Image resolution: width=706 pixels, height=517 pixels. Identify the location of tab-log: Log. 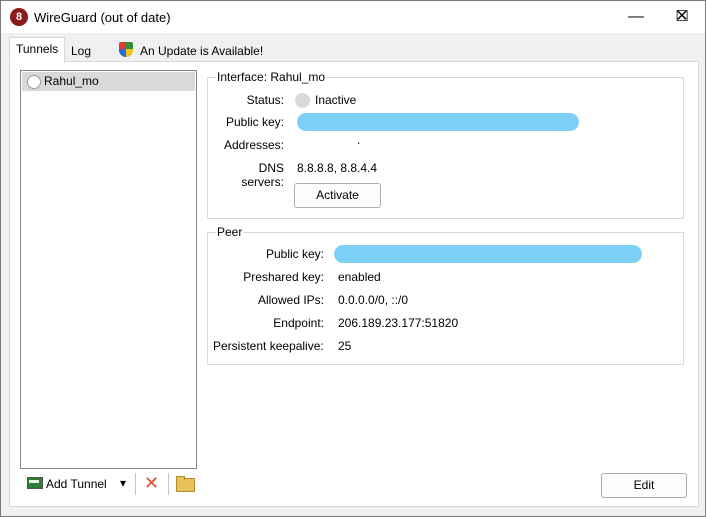
(81, 51).